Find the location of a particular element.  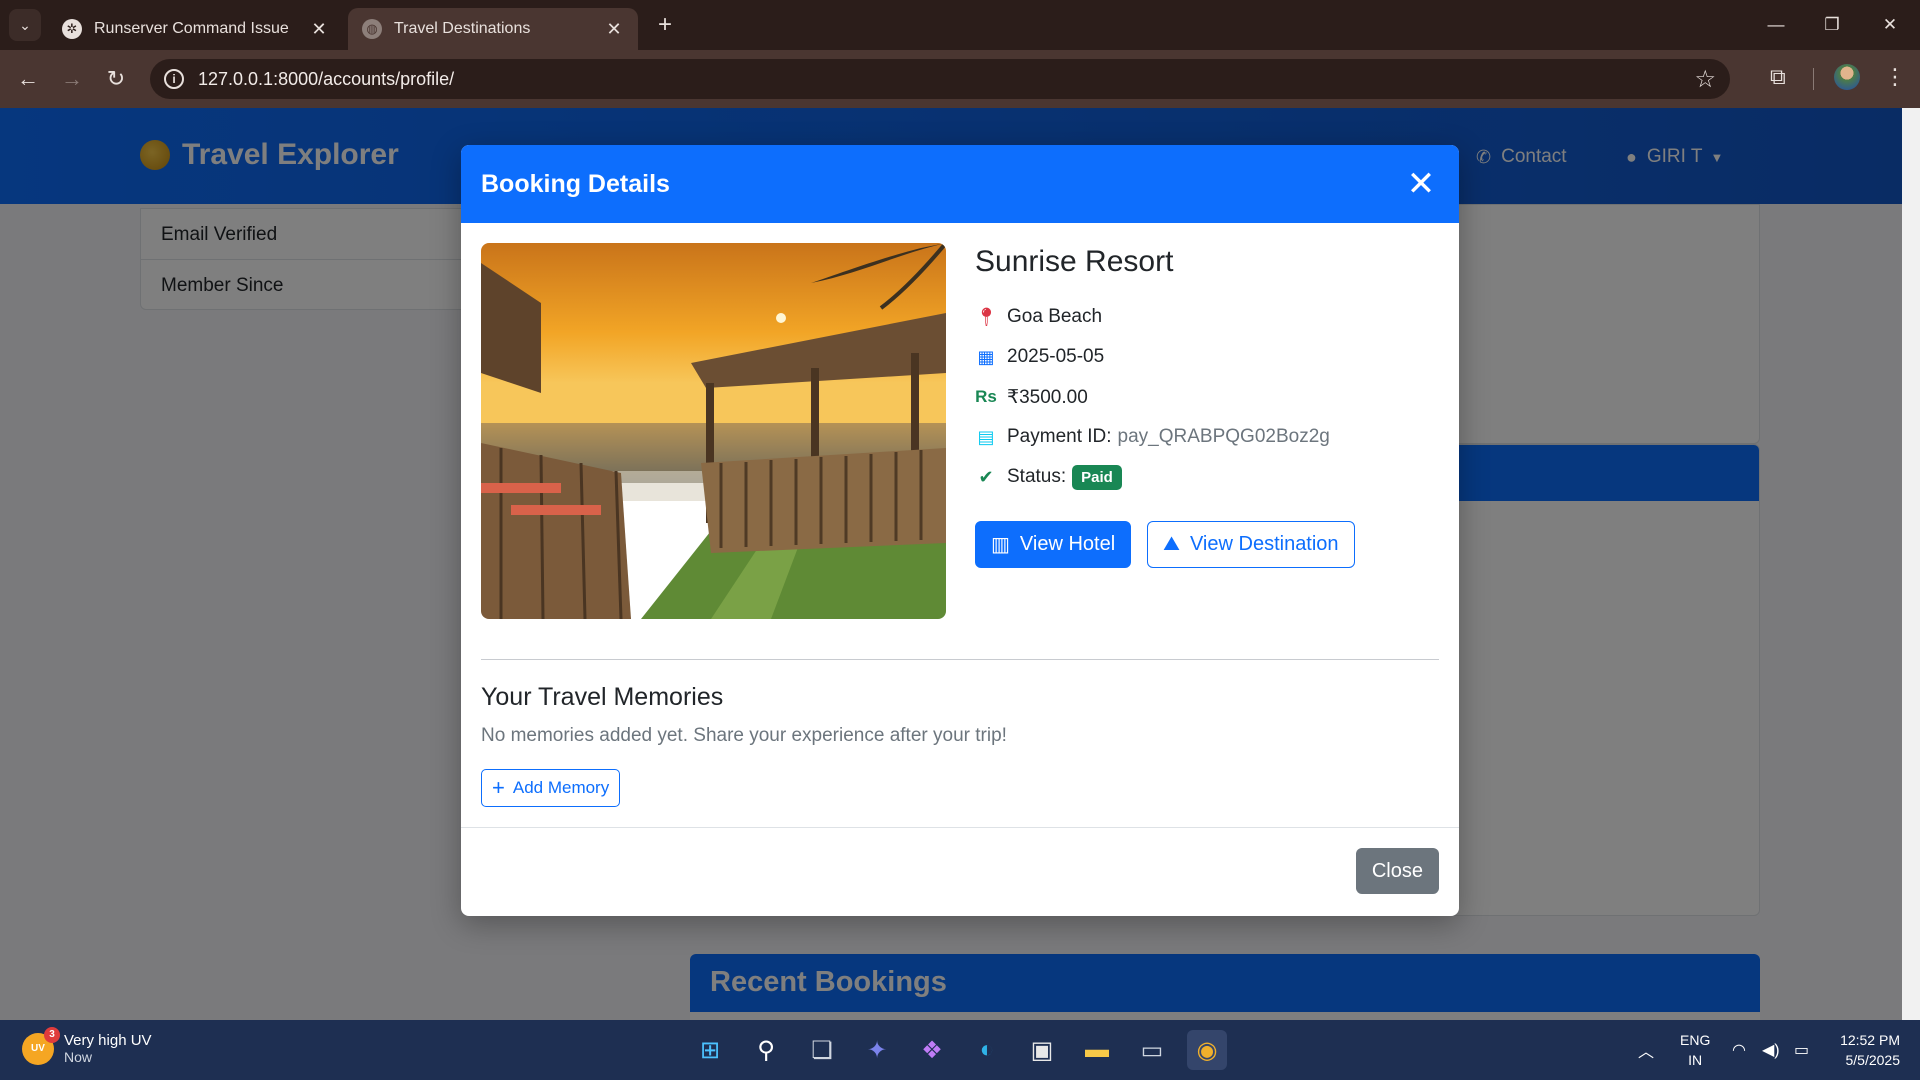

building-icon: ▥ is located at coordinates (1000, 545).